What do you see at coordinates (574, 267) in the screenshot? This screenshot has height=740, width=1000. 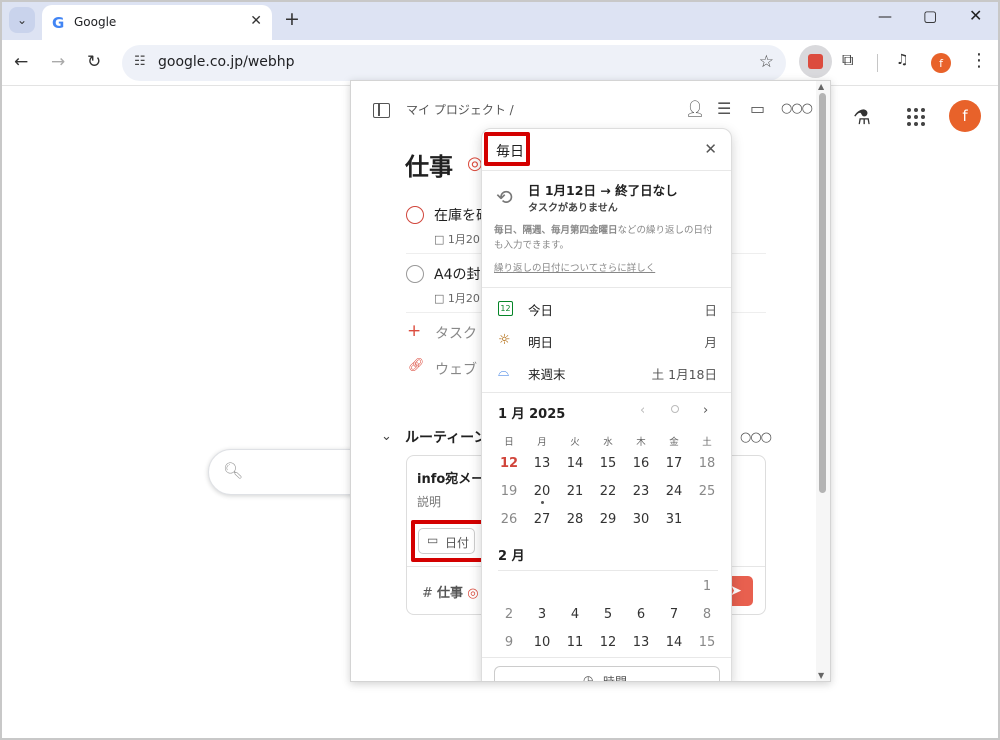 I see `learn-more-link: 繰り返しの日付についてさらに詳しく` at bounding box center [574, 267].